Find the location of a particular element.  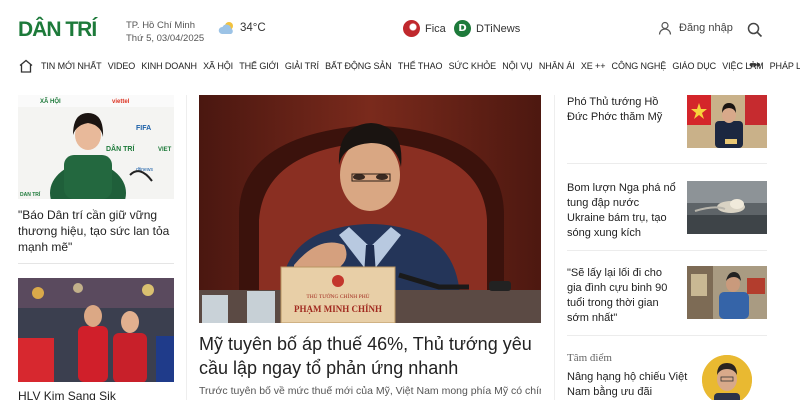

nav-item: NHÂN ÁI is located at coordinates (557, 66).